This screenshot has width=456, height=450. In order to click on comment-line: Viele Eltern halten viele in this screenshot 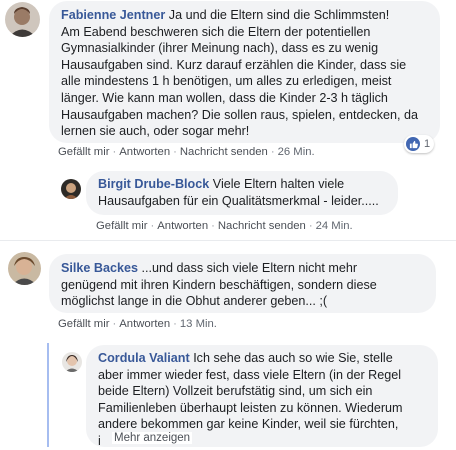, I will do `click(278, 184)`.